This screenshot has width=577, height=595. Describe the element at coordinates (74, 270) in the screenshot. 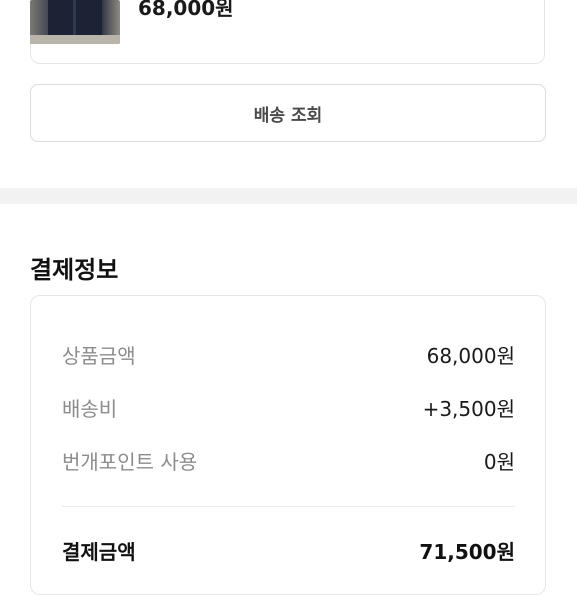

I see `payment-info-title: 결제정보` at that location.